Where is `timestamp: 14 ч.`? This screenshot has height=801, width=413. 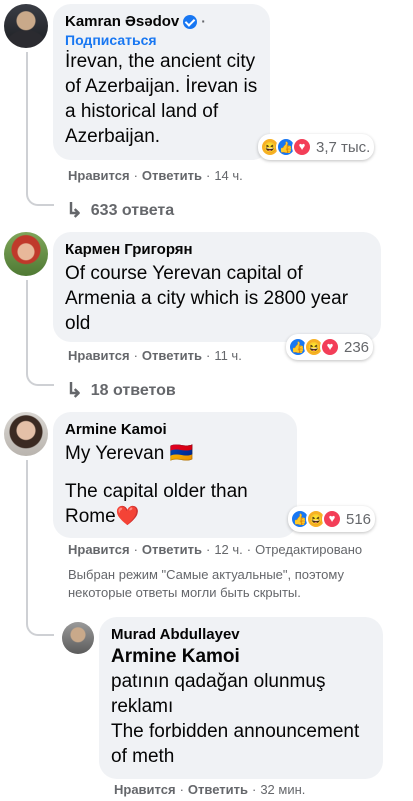 timestamp: 14 ч. is located at coordinates (228, 175).